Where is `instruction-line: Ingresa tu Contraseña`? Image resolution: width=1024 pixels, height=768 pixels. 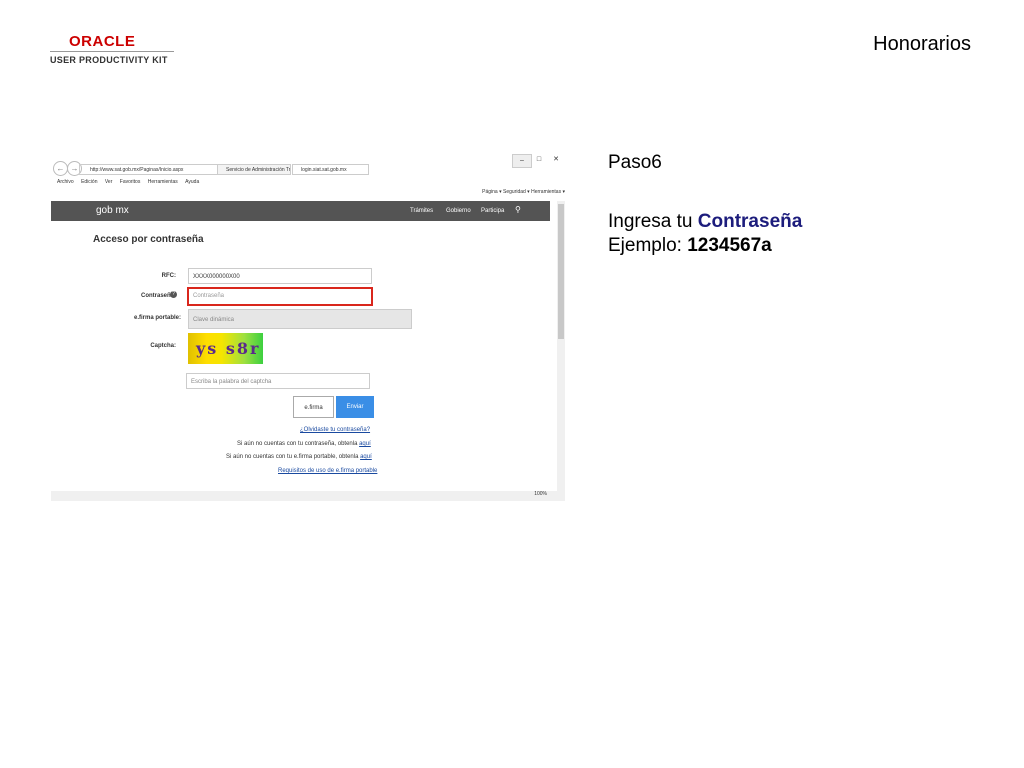
instruction-line: Ingresa tu Contraseña is located at coordinates (705, 222).